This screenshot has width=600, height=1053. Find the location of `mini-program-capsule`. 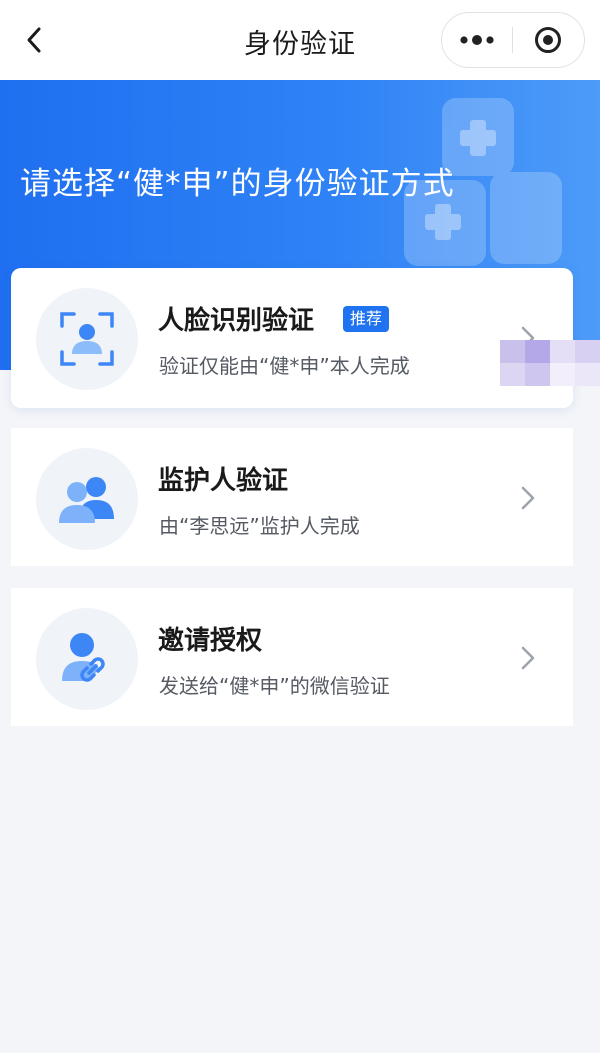

mini-program-capsule is located at coordinates (513, 40).